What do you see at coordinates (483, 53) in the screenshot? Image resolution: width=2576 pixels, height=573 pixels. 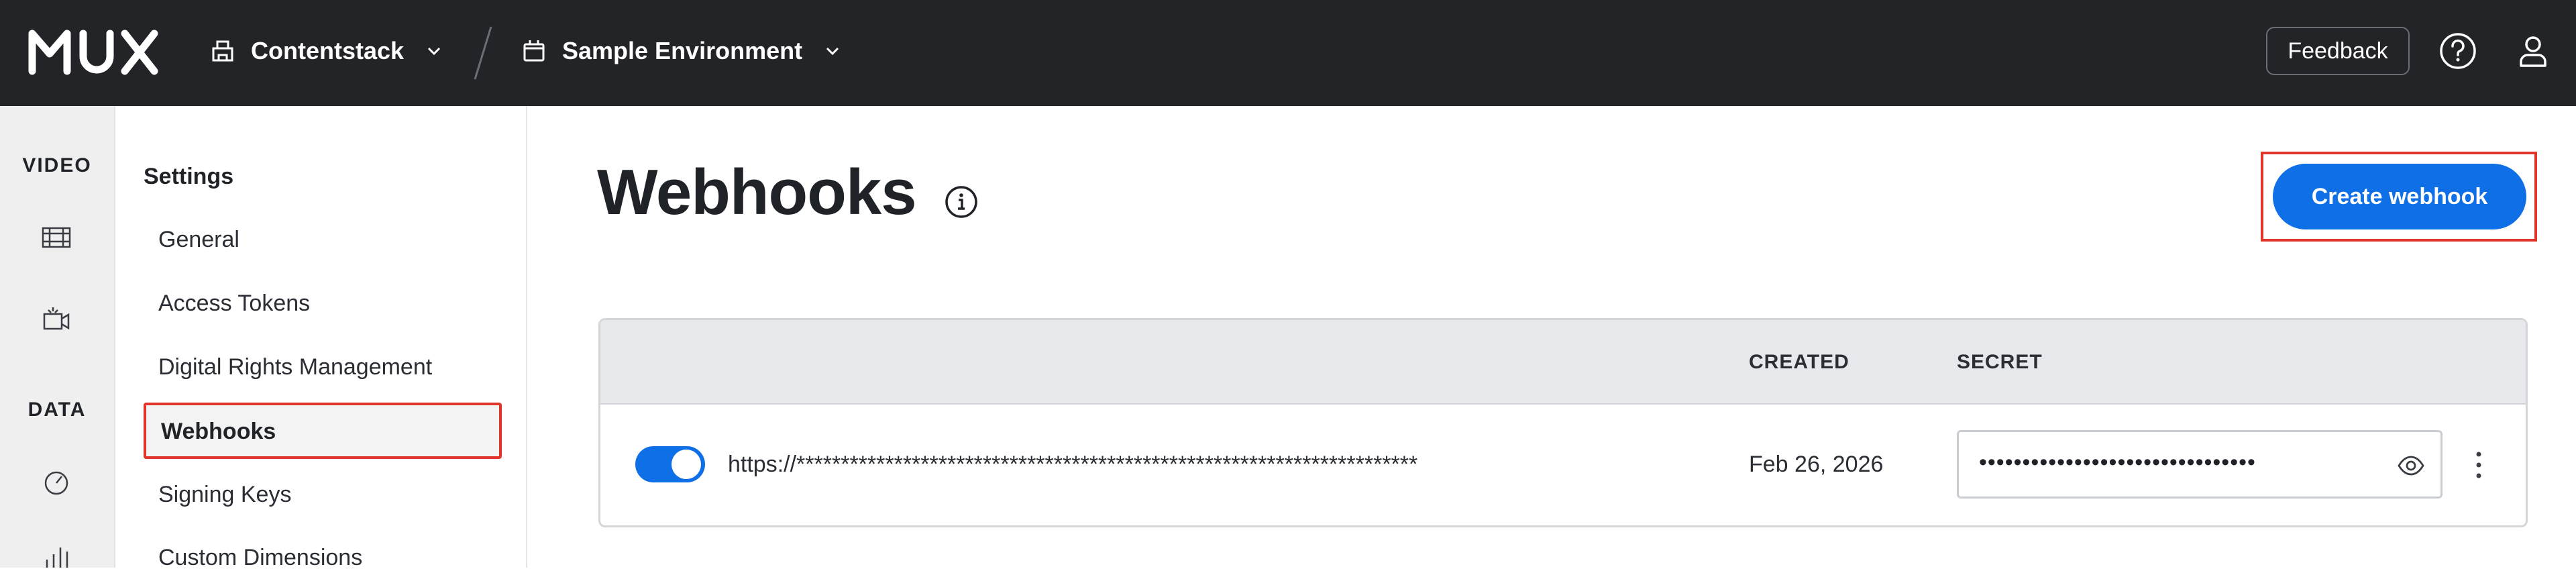 I see `breadcrumb-separator` at bounding box center [483, 53].